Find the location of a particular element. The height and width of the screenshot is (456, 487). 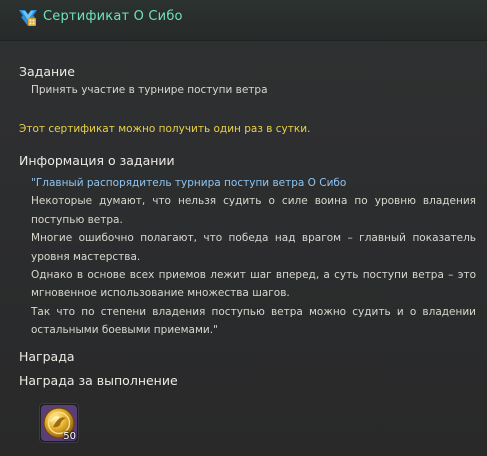

reward-item-slot: 50 is located at coordinates (59, 423).